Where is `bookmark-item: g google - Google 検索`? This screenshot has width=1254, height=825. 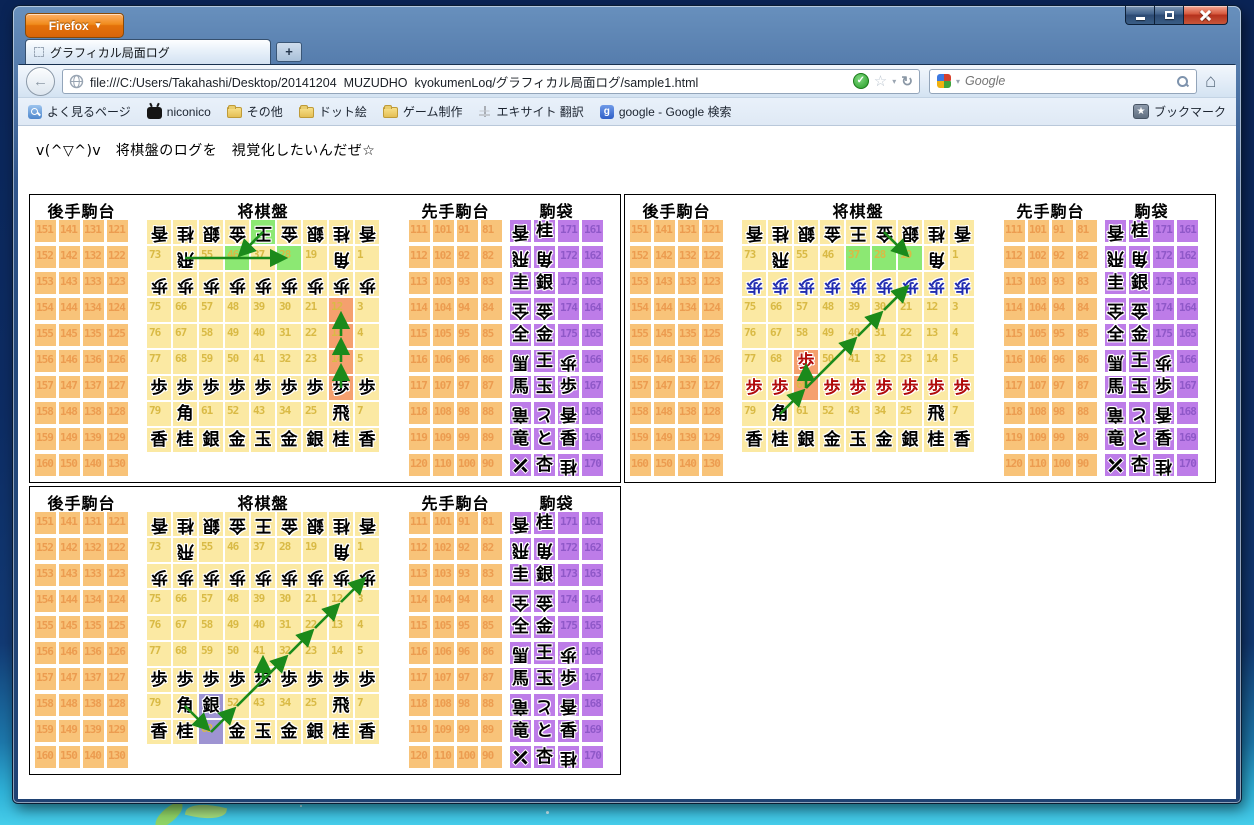
bookmark-item: g google - Google 検索 is located at coordinates (665, 111).